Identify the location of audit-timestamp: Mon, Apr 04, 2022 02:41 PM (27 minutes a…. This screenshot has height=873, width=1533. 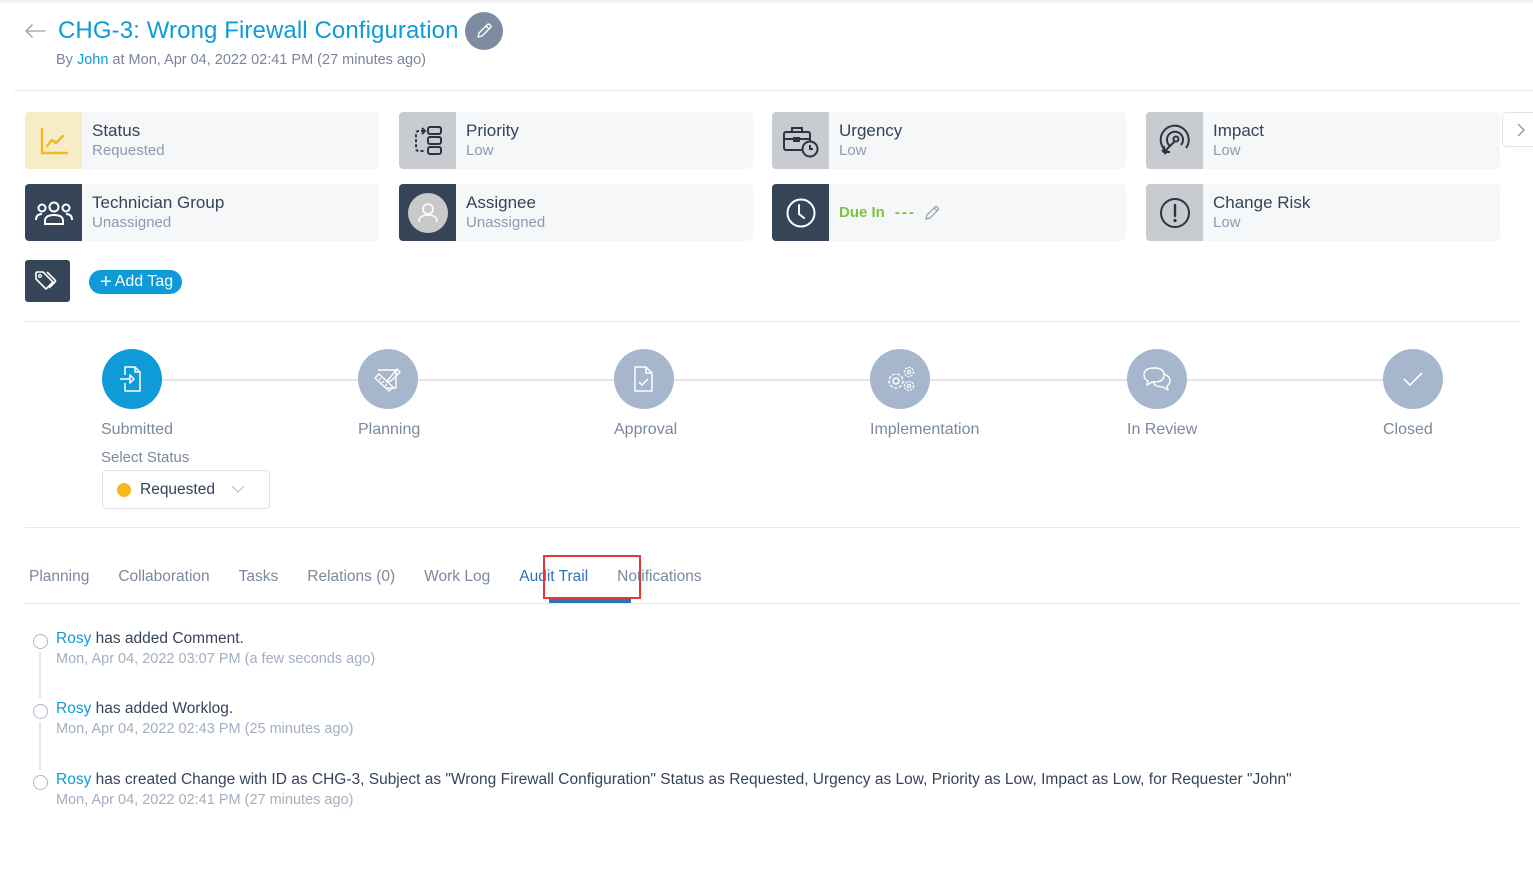
(205, 800).